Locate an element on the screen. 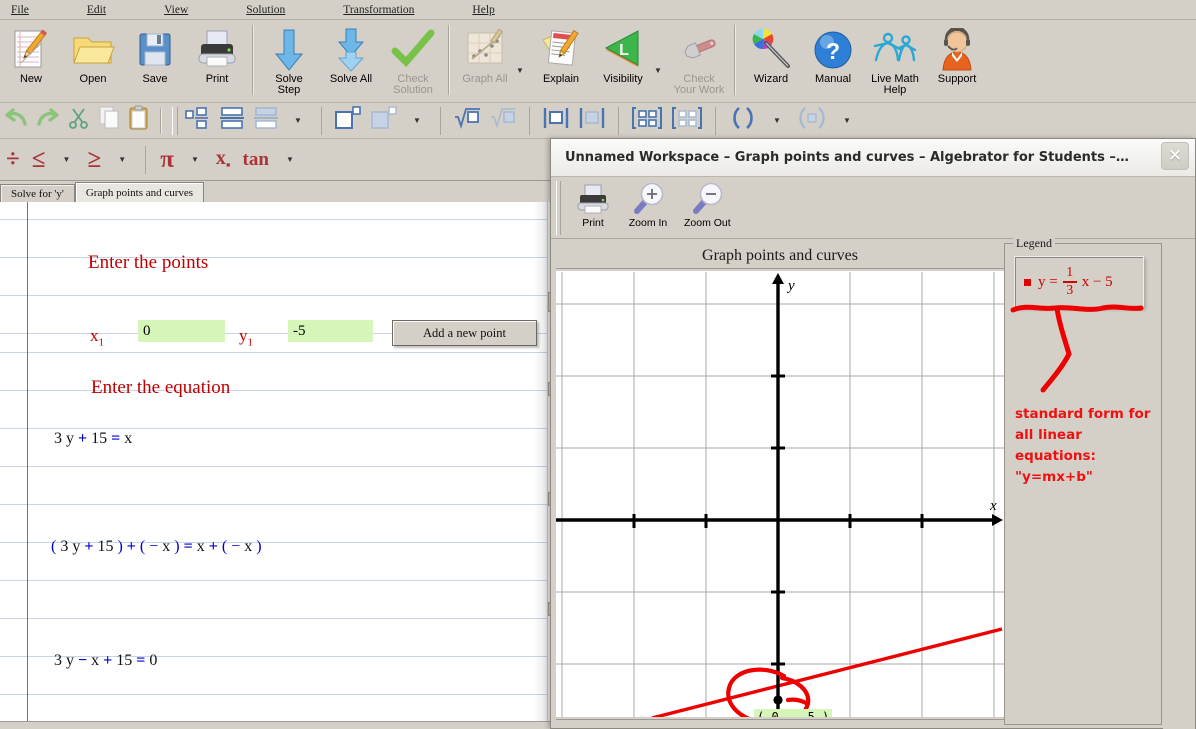  print-button: Print is located at coordinates (217, 61).